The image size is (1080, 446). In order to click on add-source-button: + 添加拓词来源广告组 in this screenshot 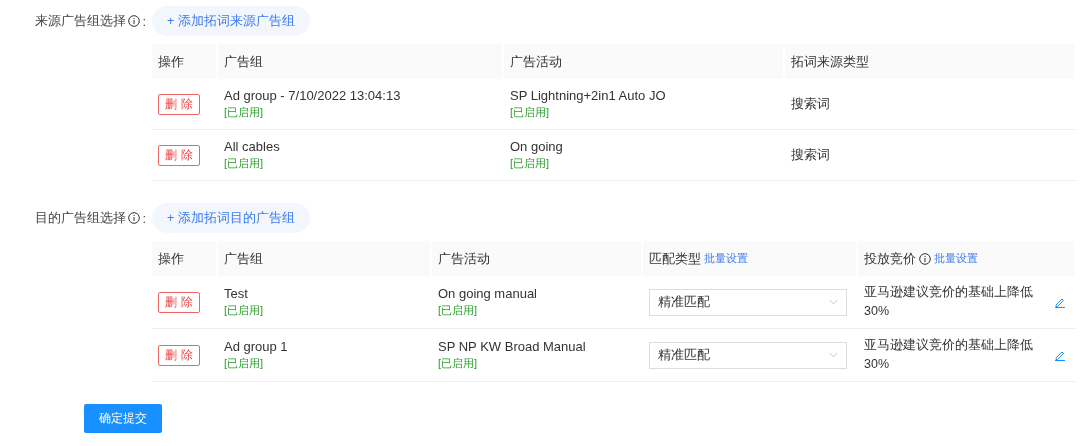, I will do `click(231, 21)`.